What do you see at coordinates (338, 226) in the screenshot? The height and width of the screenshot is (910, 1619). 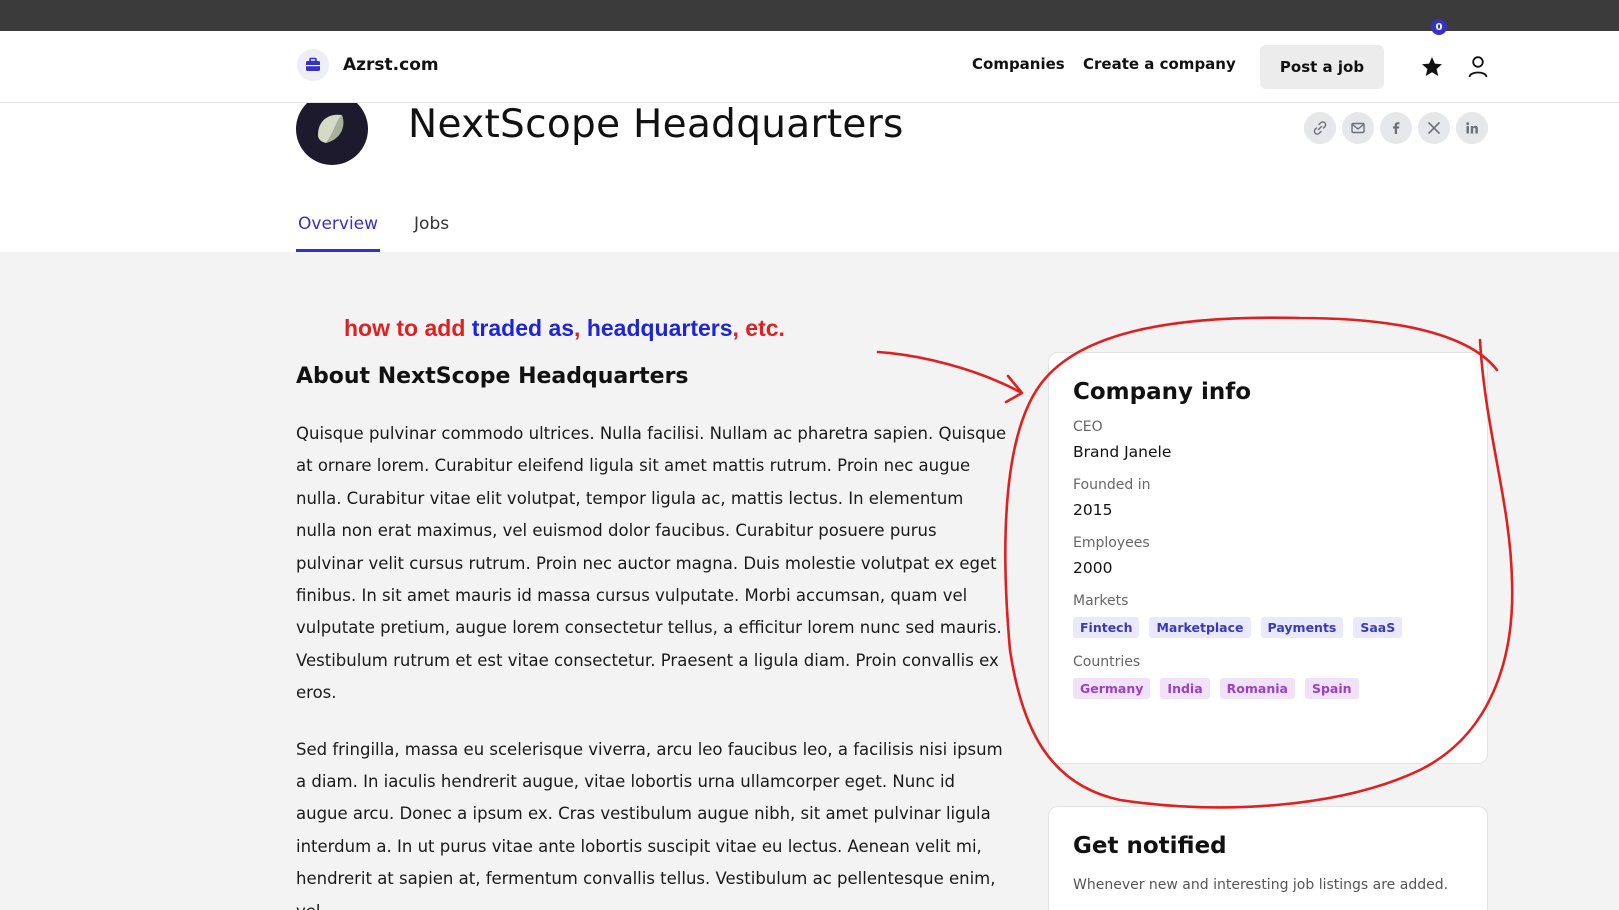 I see `tab-overview: Overview` at bounding box center [338, 226].